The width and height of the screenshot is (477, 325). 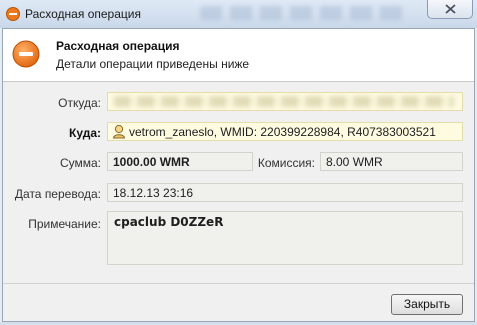 I want to click on window-close-button, so click(x=450, y=9).